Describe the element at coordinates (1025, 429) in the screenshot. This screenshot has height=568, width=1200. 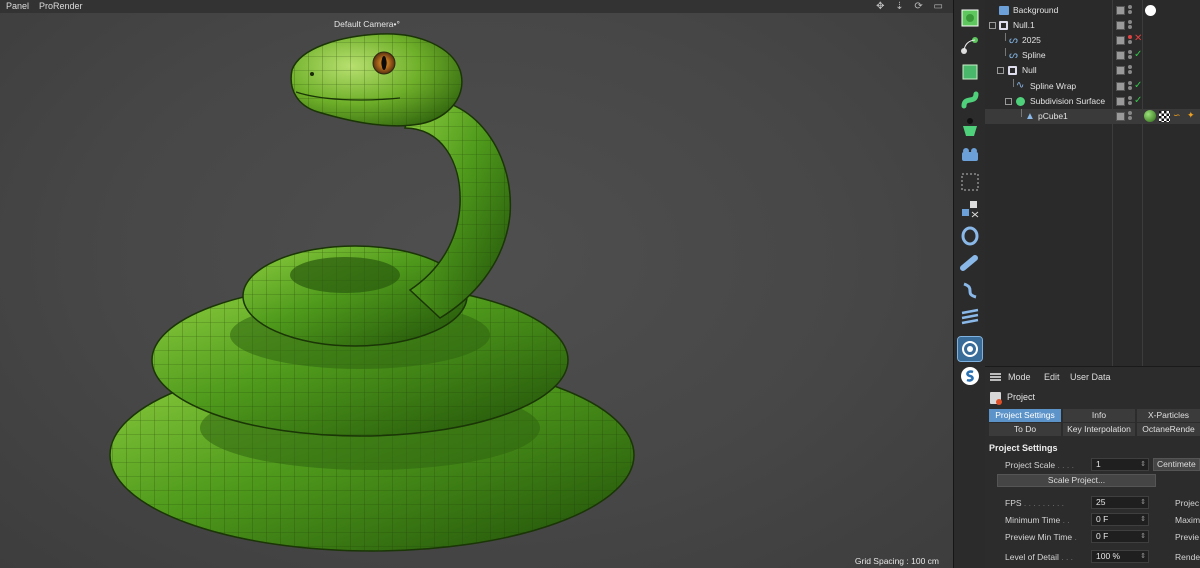
I see `tab-to-do: To Do` at that location.